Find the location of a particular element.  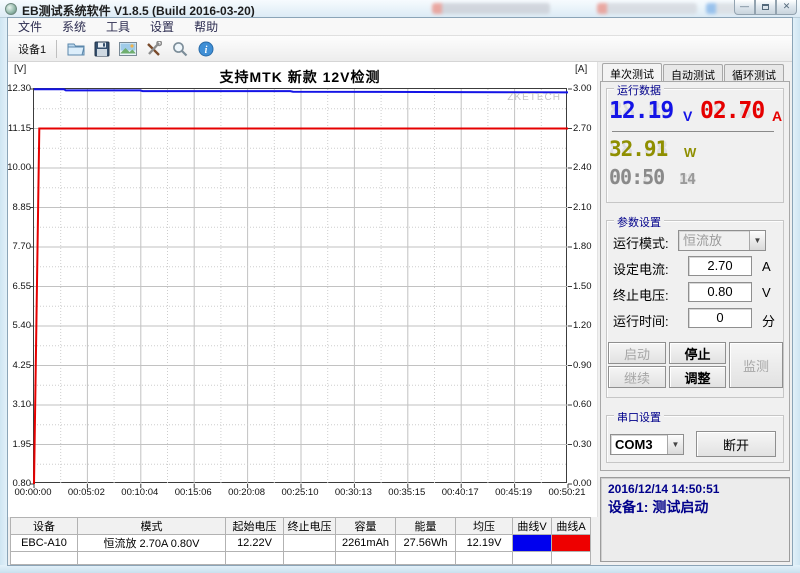

cell-device: EBC-A10 is located at coordinates (44, 543).